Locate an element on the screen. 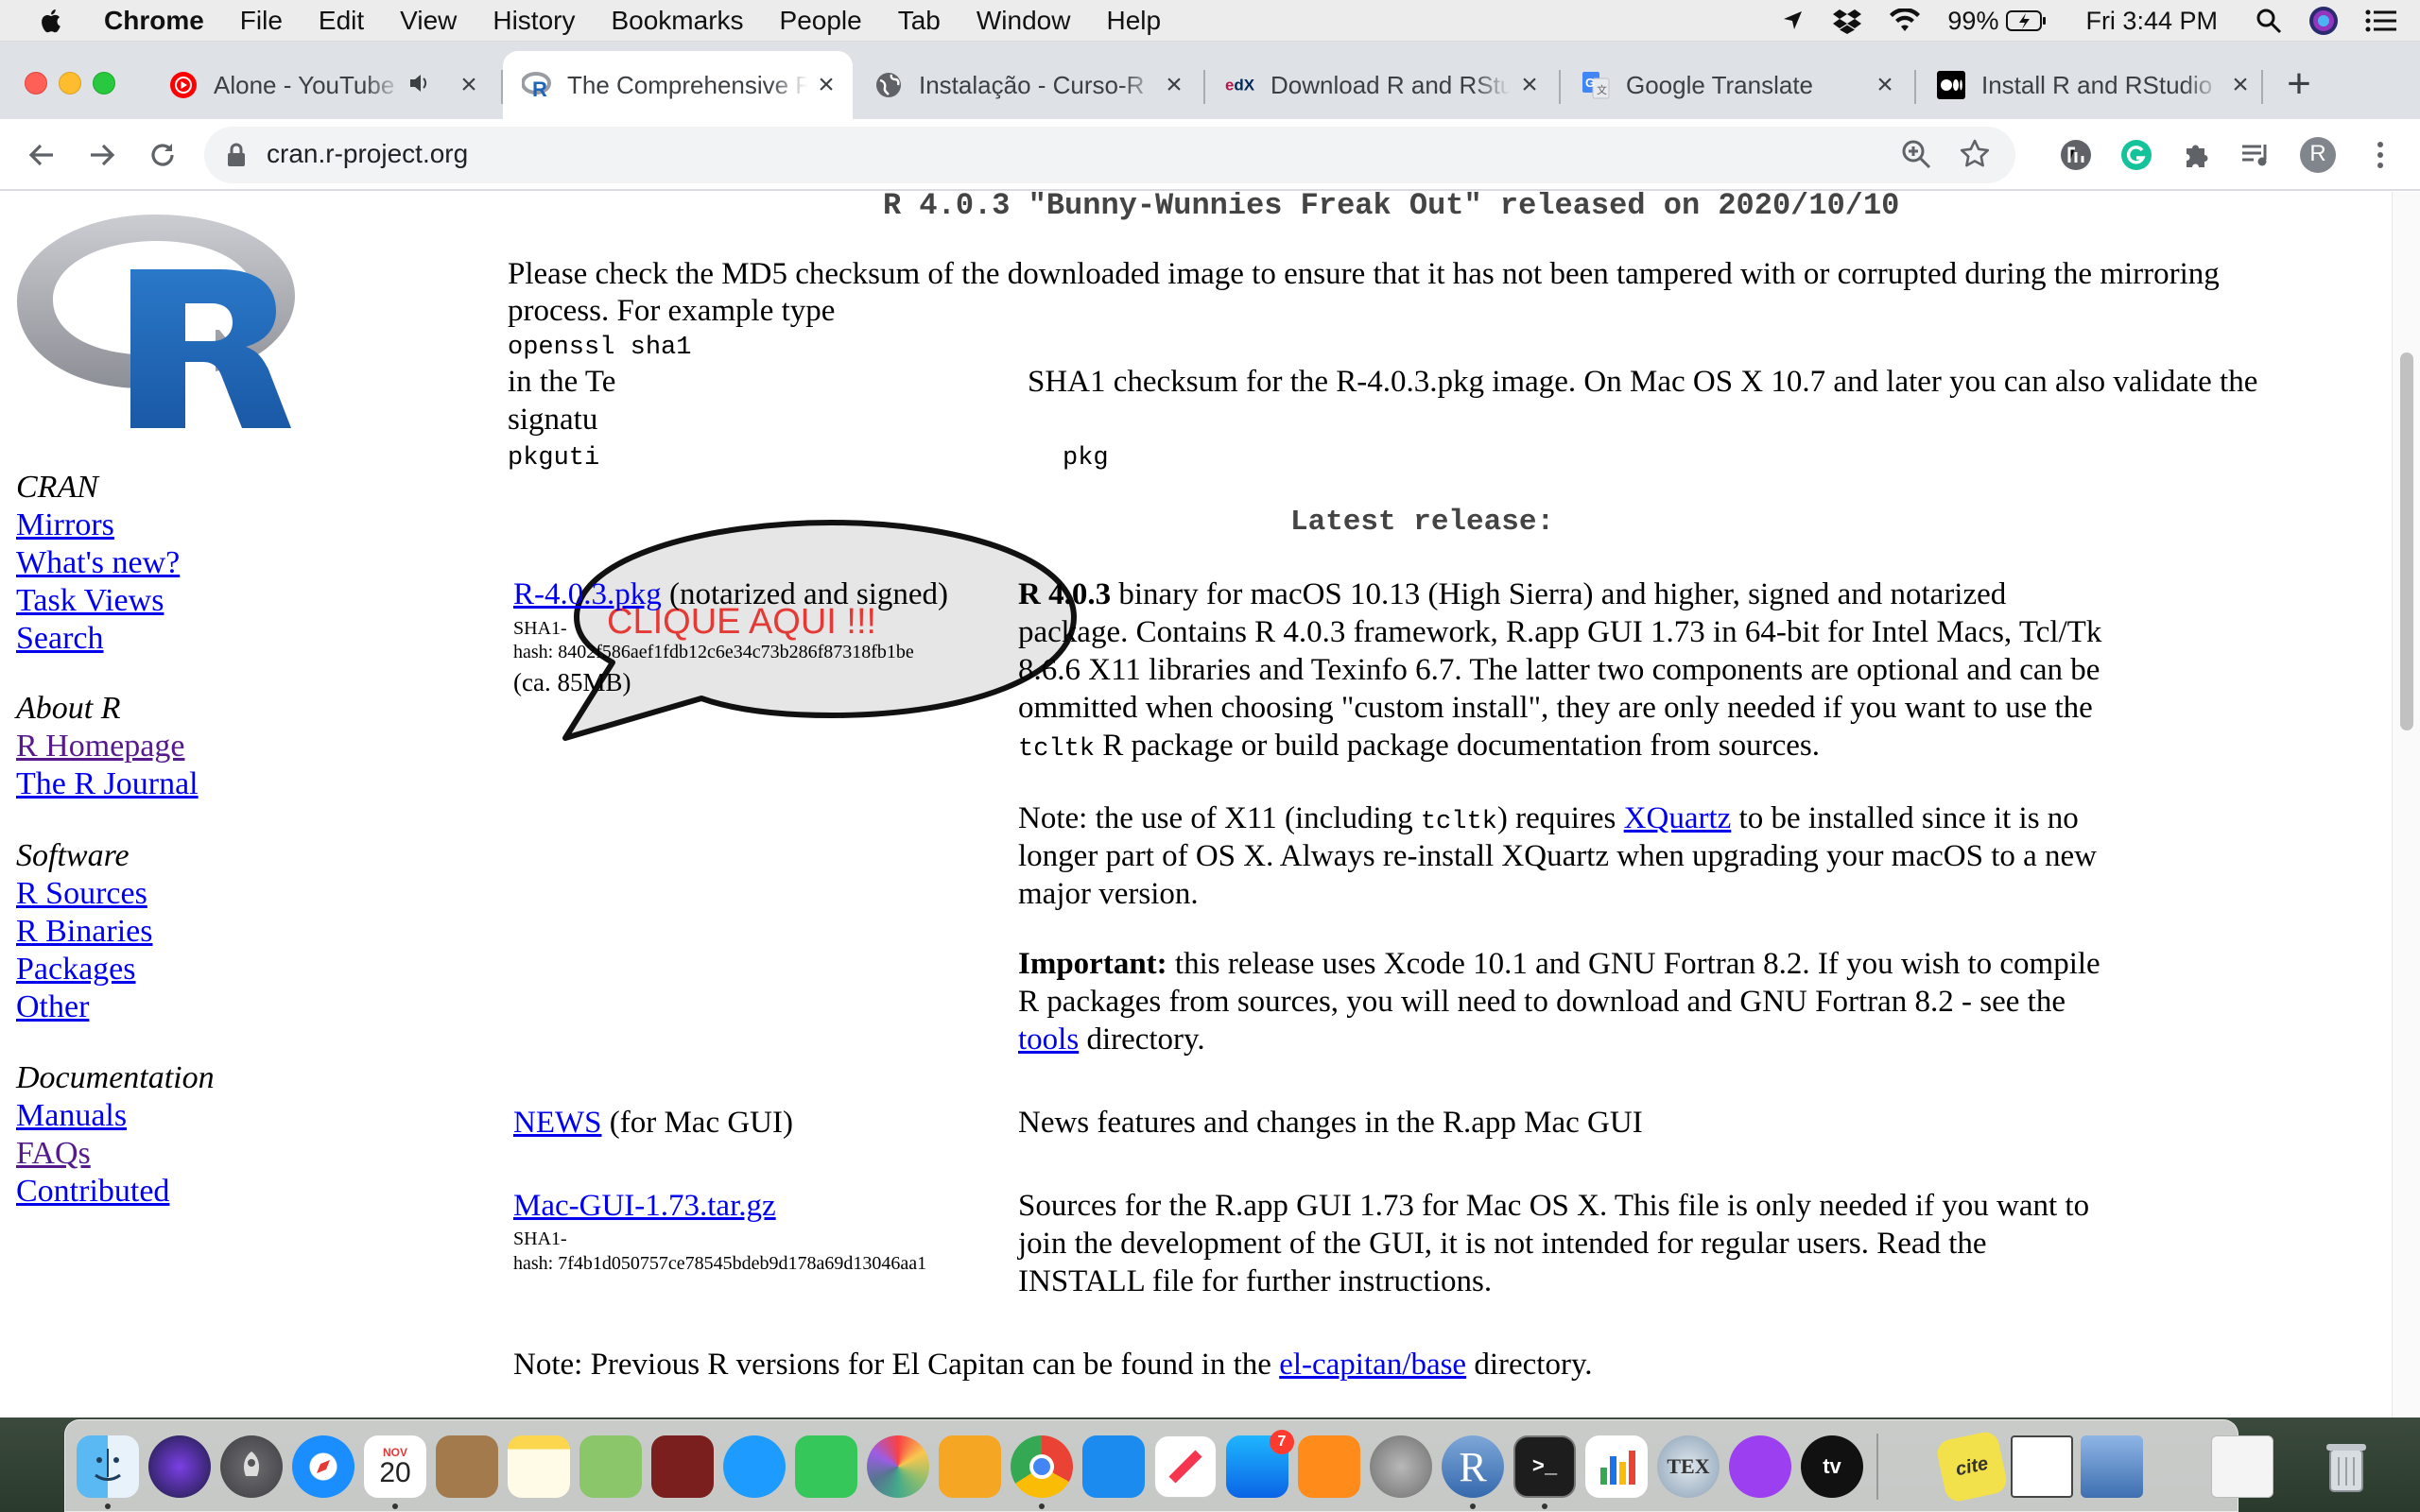 This screenshot has height=1512, width=2420. bookmark-star-icon is located at coordinates (1975, 154).